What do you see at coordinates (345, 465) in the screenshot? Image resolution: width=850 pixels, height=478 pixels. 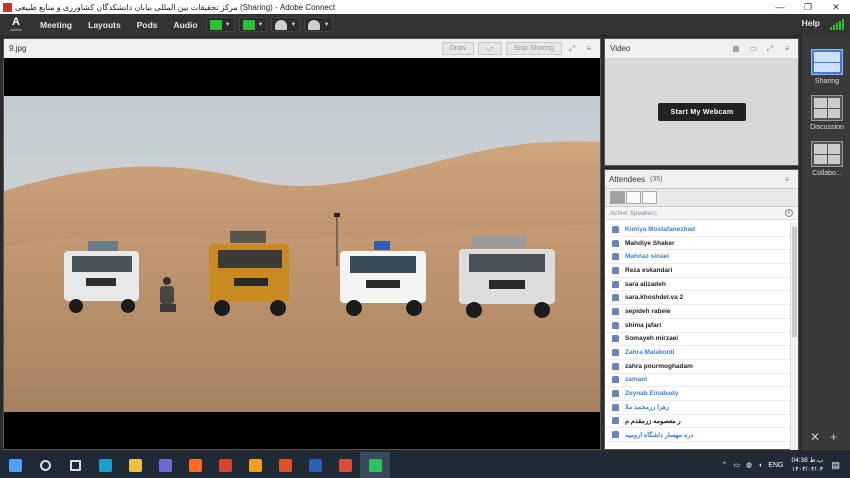 I see `taskbar-chrome-icon` at bounding box center [345, 465].